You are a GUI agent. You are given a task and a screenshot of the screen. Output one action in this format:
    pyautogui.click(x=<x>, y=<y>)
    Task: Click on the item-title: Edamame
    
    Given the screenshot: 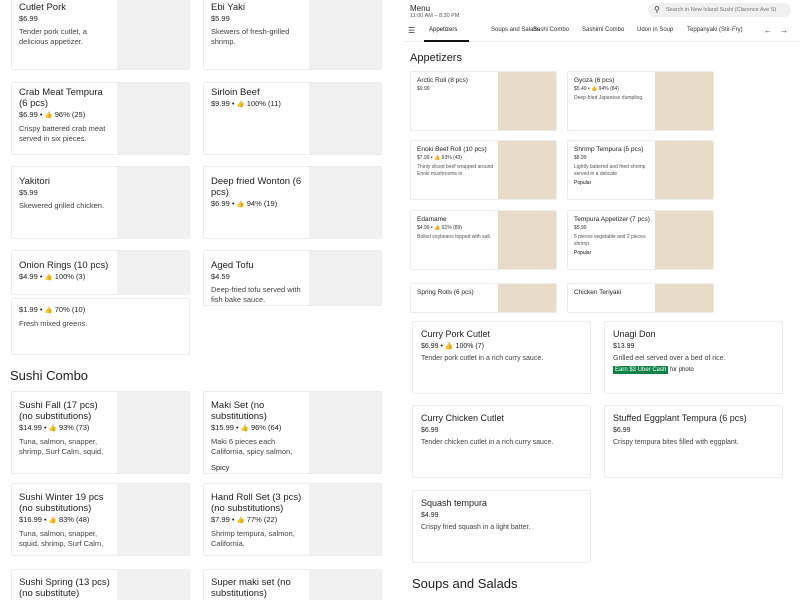 What is the action you would take?
    pyautogui.click(x=432, y=219)
    